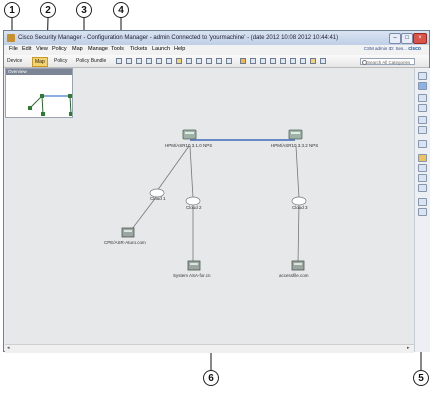  I want to click on add-link-icon, so click(422, 188).